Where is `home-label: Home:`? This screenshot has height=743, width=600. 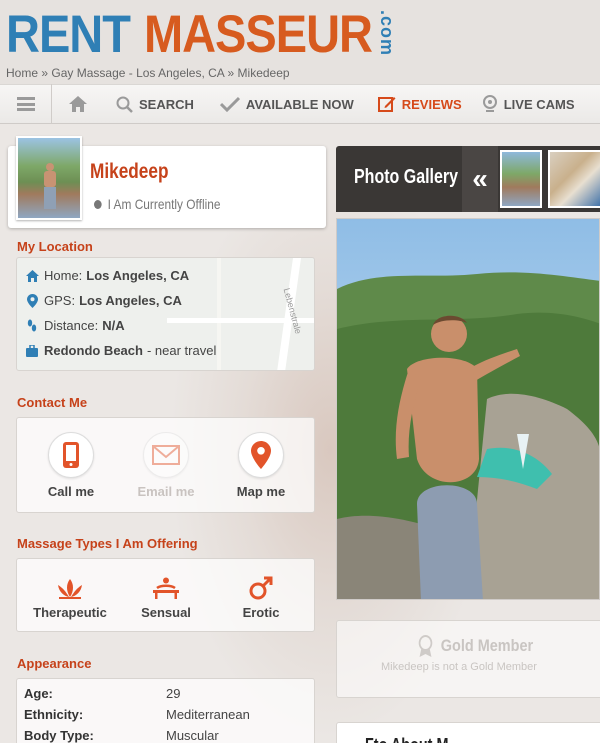 home-label: Home: is located at coordinates (63, 275).